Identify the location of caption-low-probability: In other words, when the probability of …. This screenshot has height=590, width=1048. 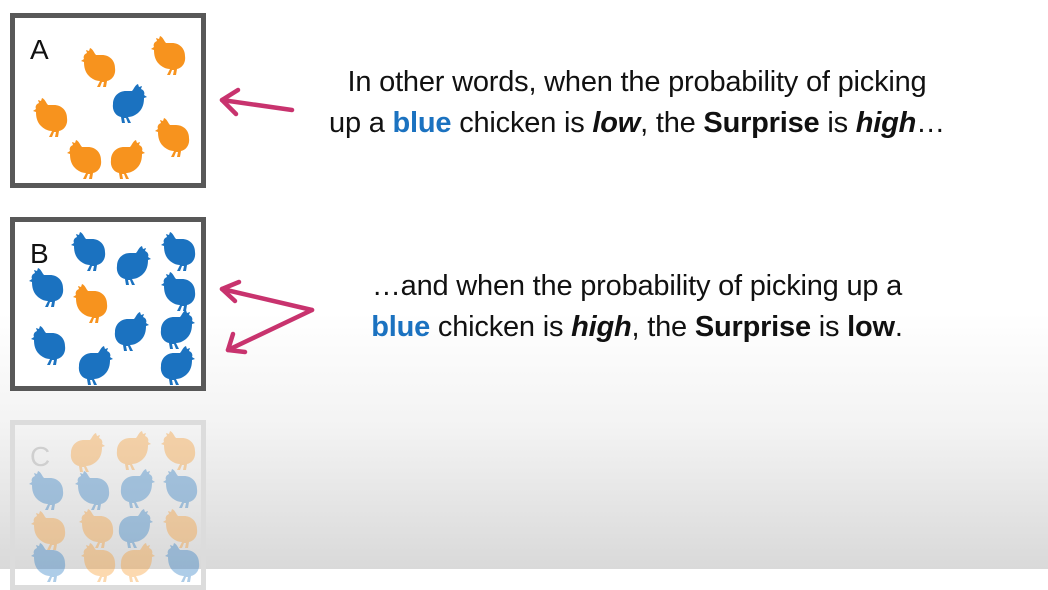
(637, 103).